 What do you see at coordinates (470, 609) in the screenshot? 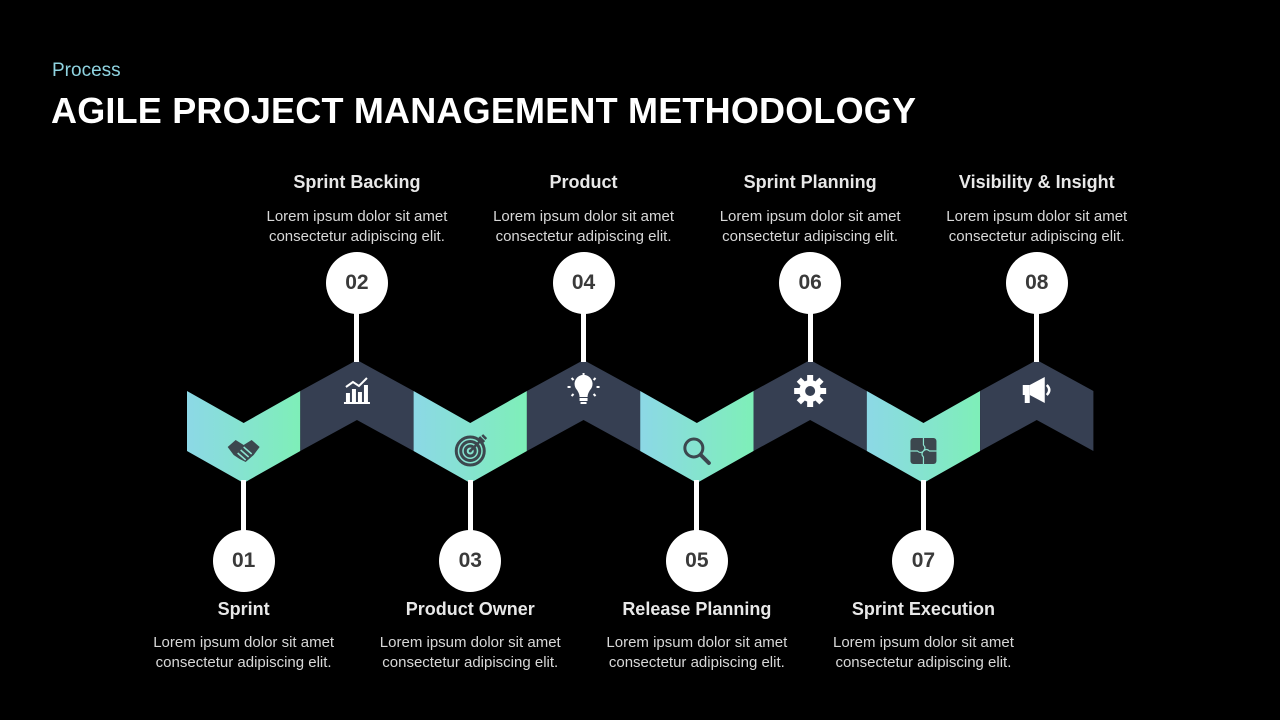
I see `step-title: Product Owner` at bounding box center [470, 609].